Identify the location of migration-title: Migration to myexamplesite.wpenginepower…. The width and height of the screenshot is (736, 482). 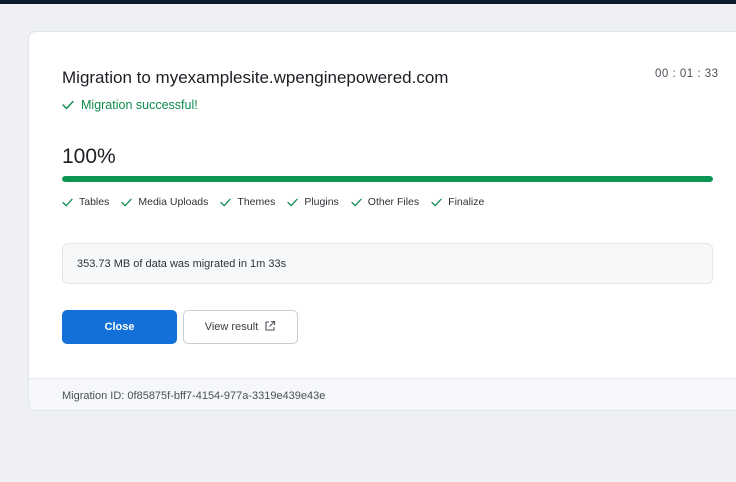
(255, 77).